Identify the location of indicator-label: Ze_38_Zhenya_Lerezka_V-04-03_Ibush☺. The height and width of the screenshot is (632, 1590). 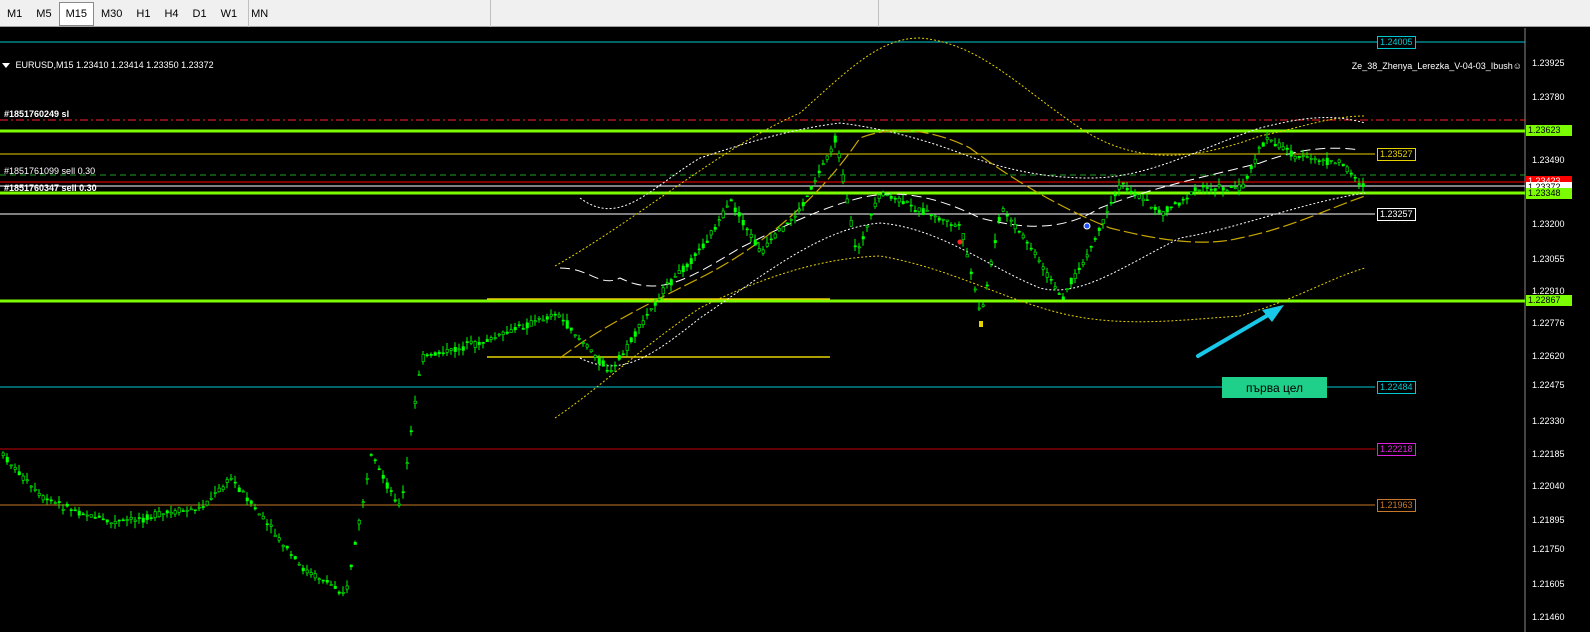
(1436, 66).